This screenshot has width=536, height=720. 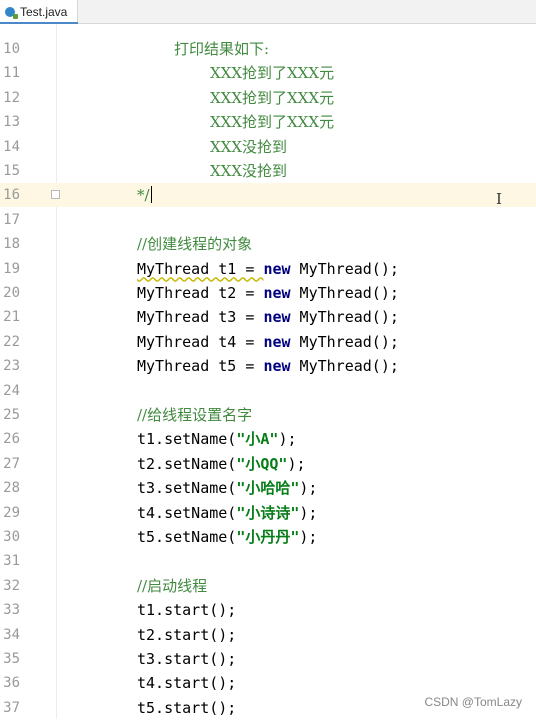 What do you see at coordinates (194, 244) in the screenshot?
I see `code-comment: //创建线程的对象` at bounding box center [194, 244].